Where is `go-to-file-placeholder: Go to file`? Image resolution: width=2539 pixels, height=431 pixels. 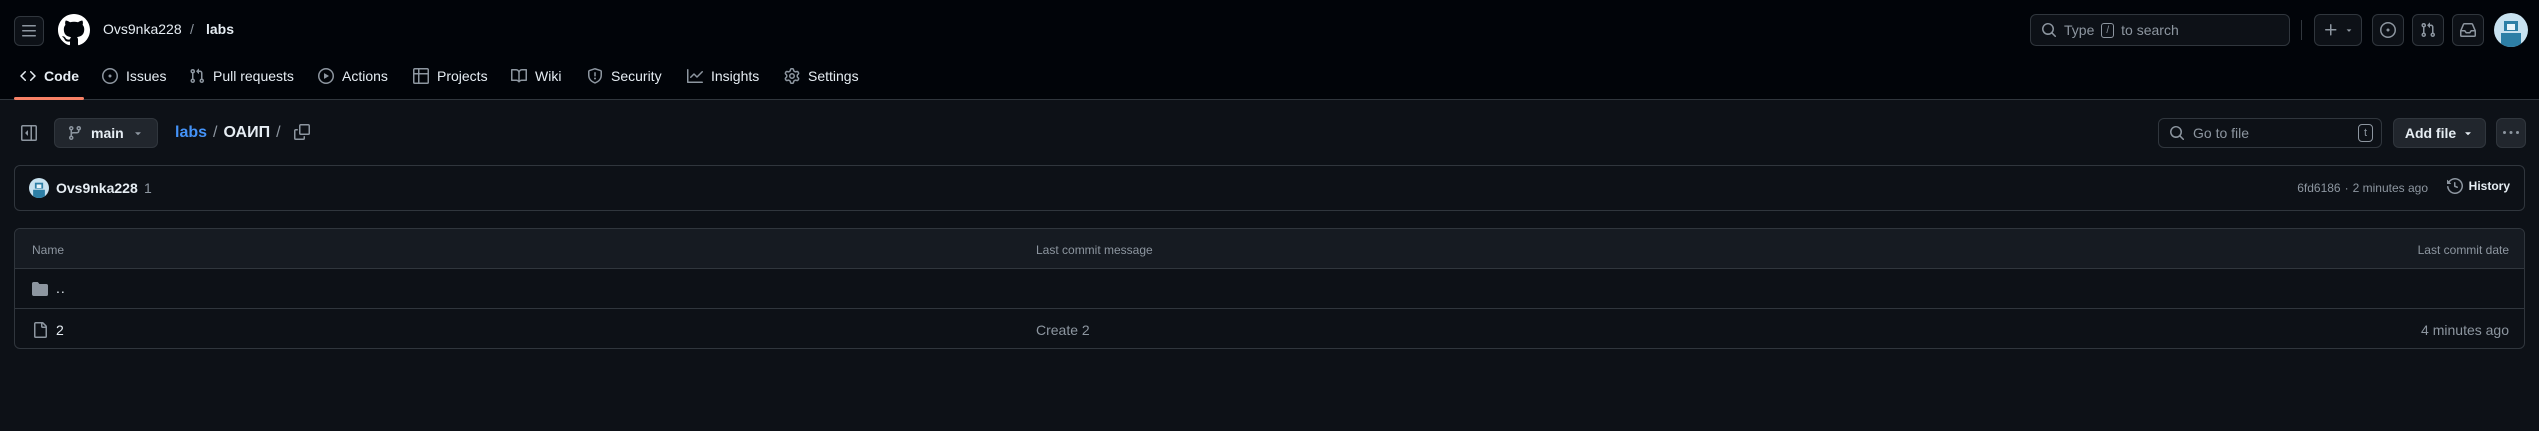
go-to-file-placeholder: Go to file is located at coordinates (2221, 133).